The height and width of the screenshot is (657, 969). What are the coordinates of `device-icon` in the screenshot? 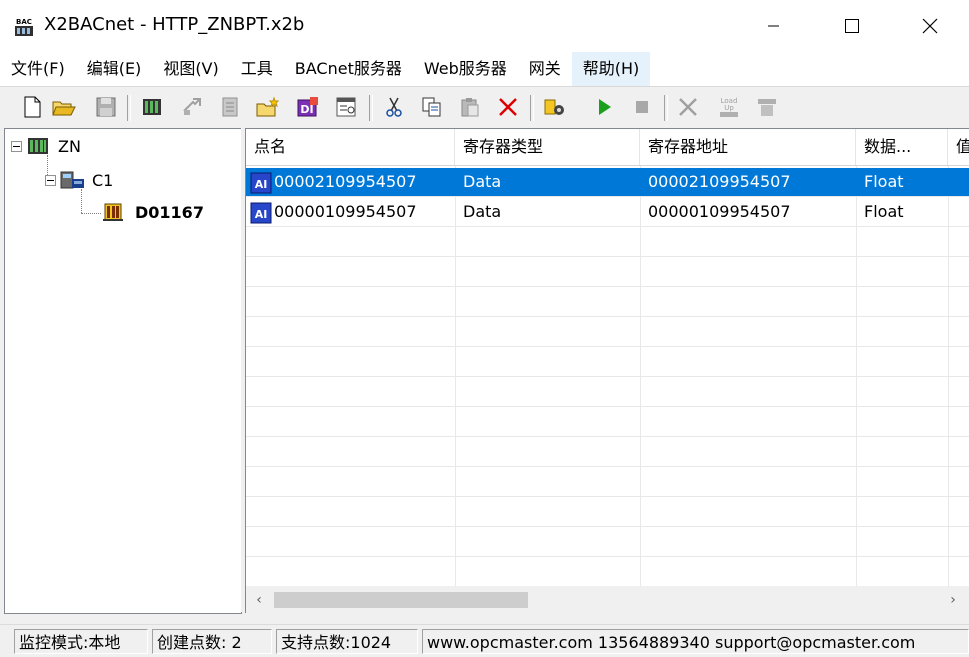 It's located at (152, 107).